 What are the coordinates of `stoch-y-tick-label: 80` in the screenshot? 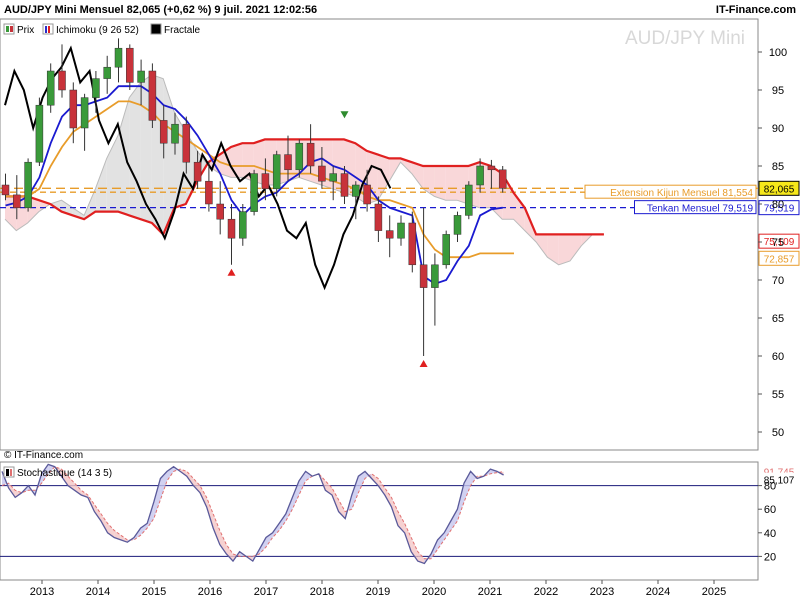 It's located at (770, 487).